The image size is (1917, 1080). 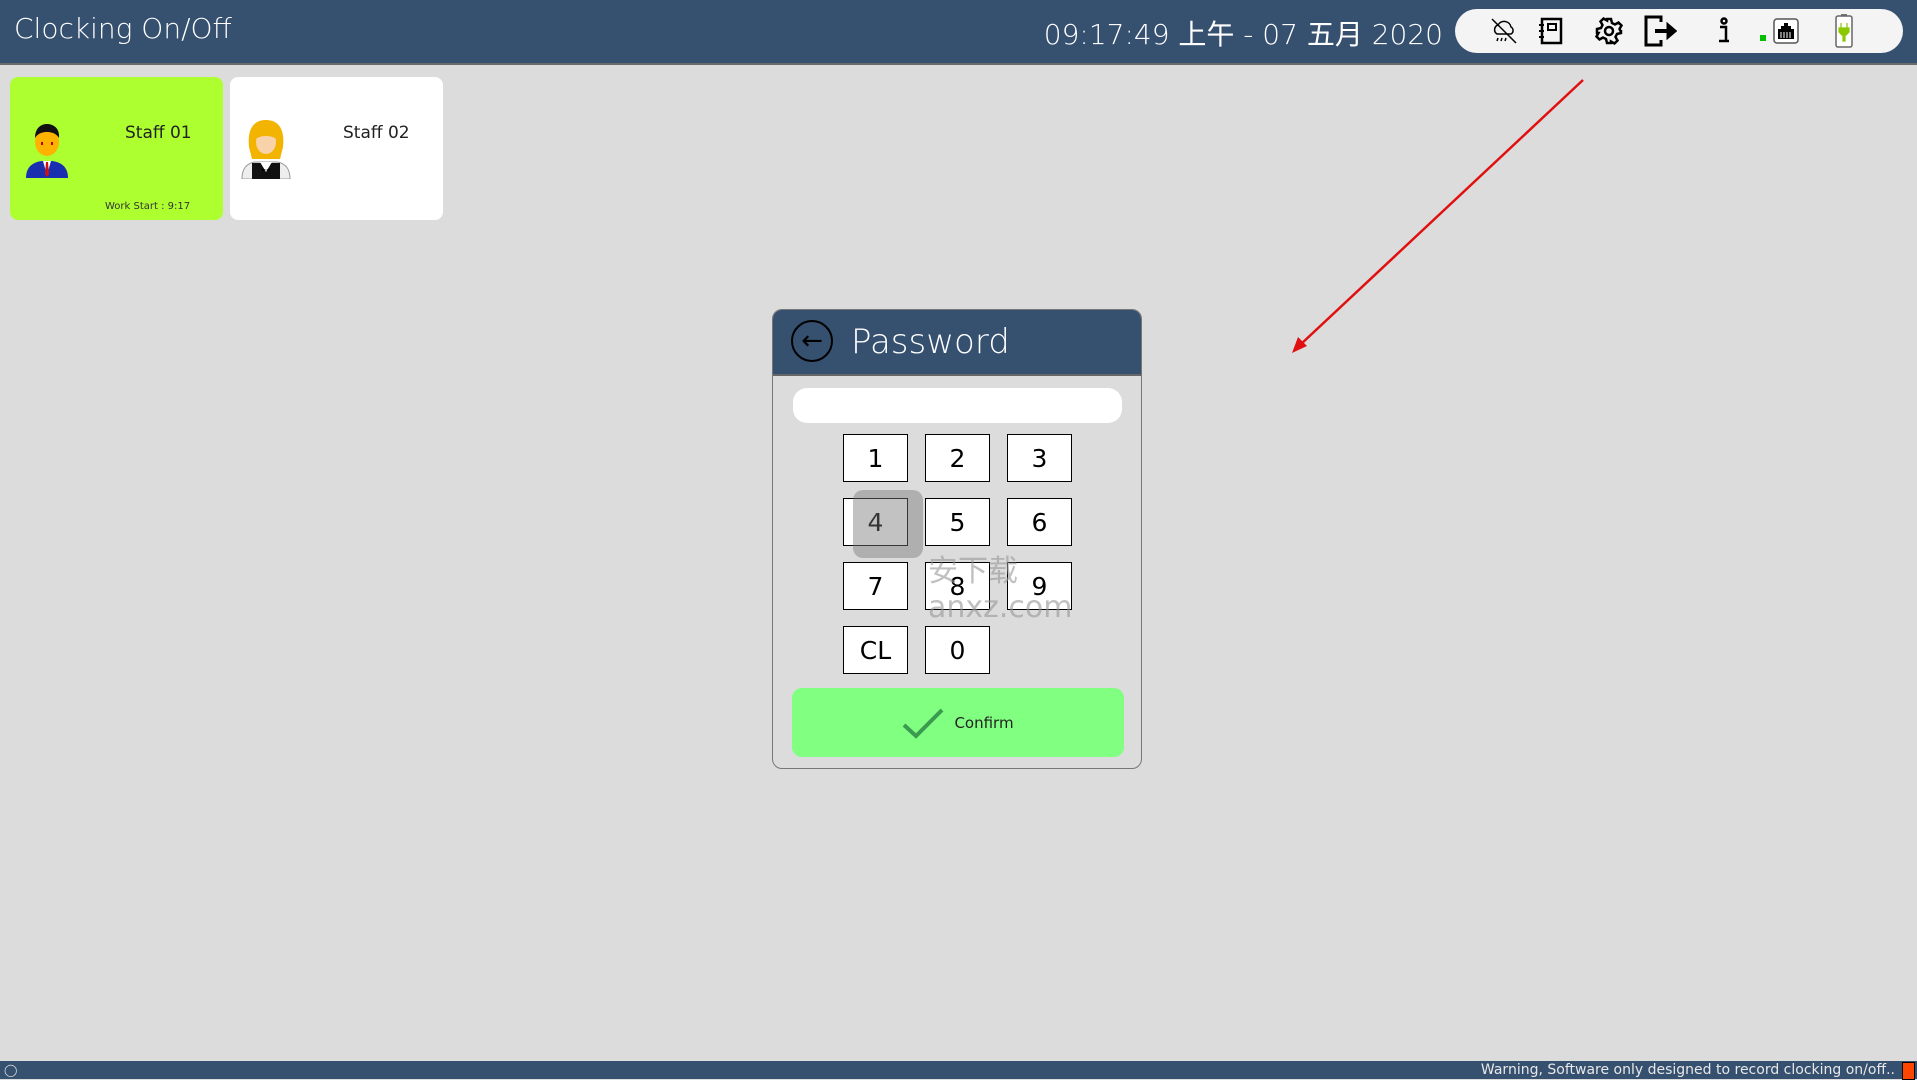 What do you see at coordinates (875, 458) in the screenshot?
I see `key-1: 1` at bounding box center [875, 458].